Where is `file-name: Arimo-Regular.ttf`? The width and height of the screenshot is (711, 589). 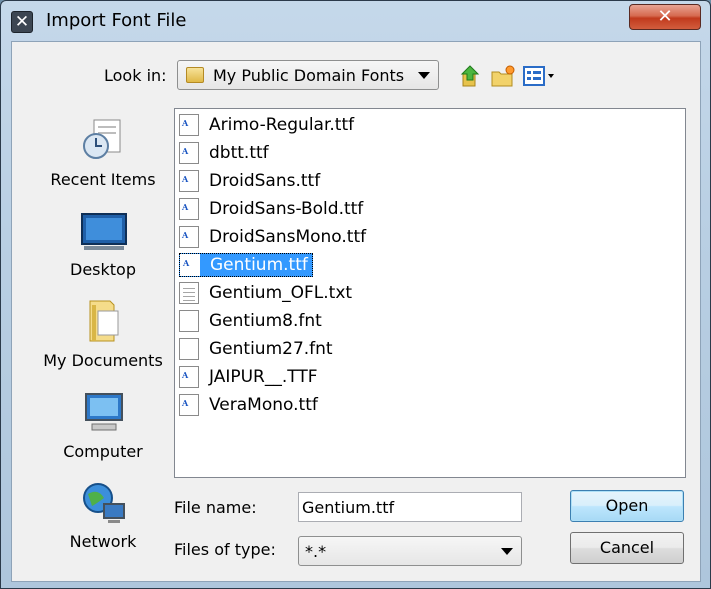 file-name: Arimo-Regular.ttf is located at coordinates (282, 125).